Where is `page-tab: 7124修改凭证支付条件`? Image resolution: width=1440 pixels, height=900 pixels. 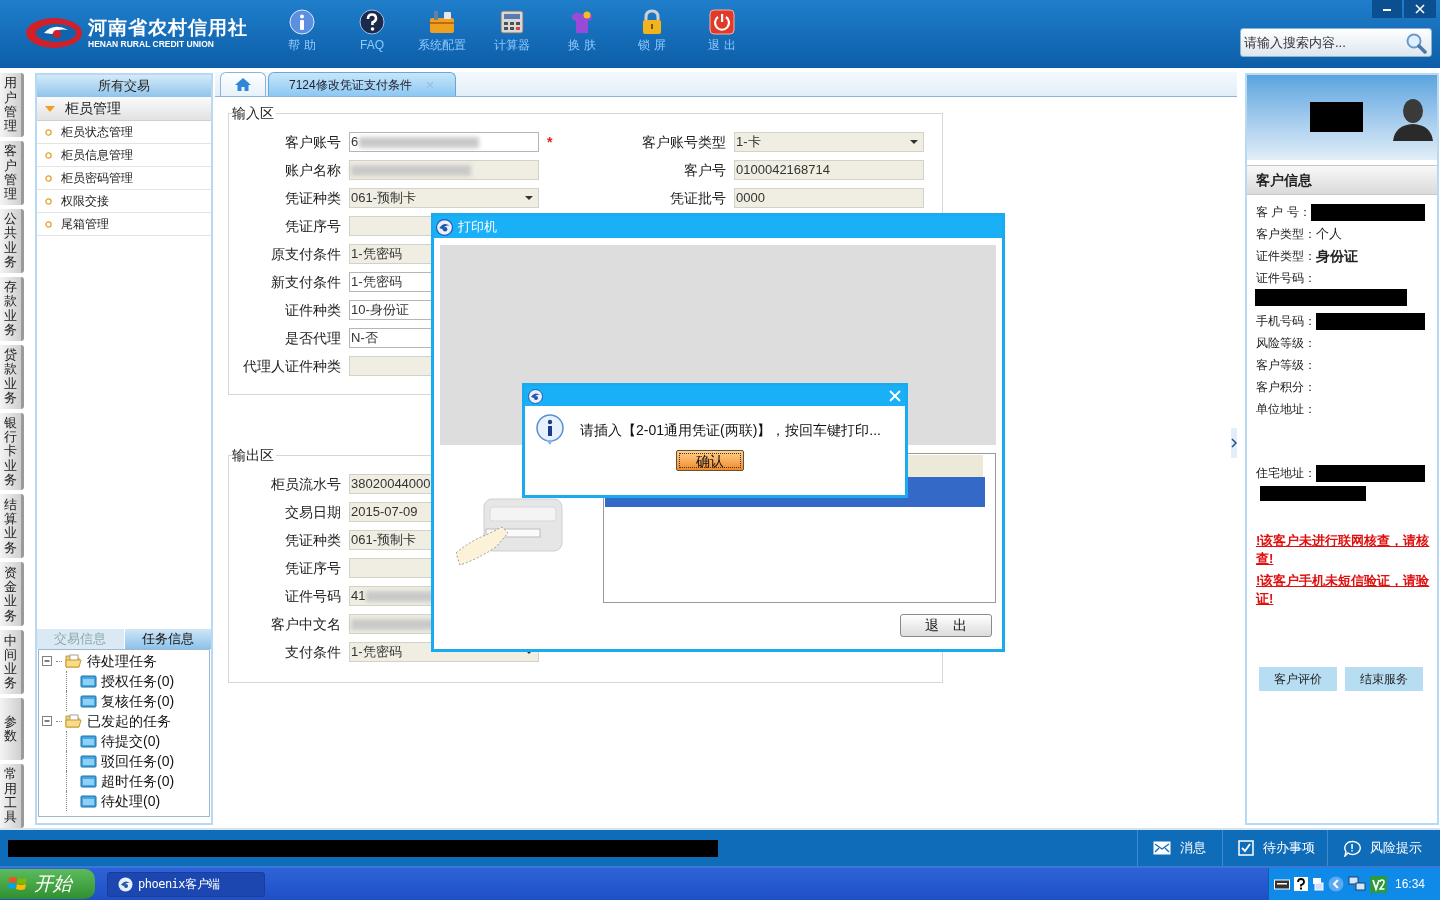 page-tab: 7124修改凭证支付条件 is located at coordinates (362, 84).